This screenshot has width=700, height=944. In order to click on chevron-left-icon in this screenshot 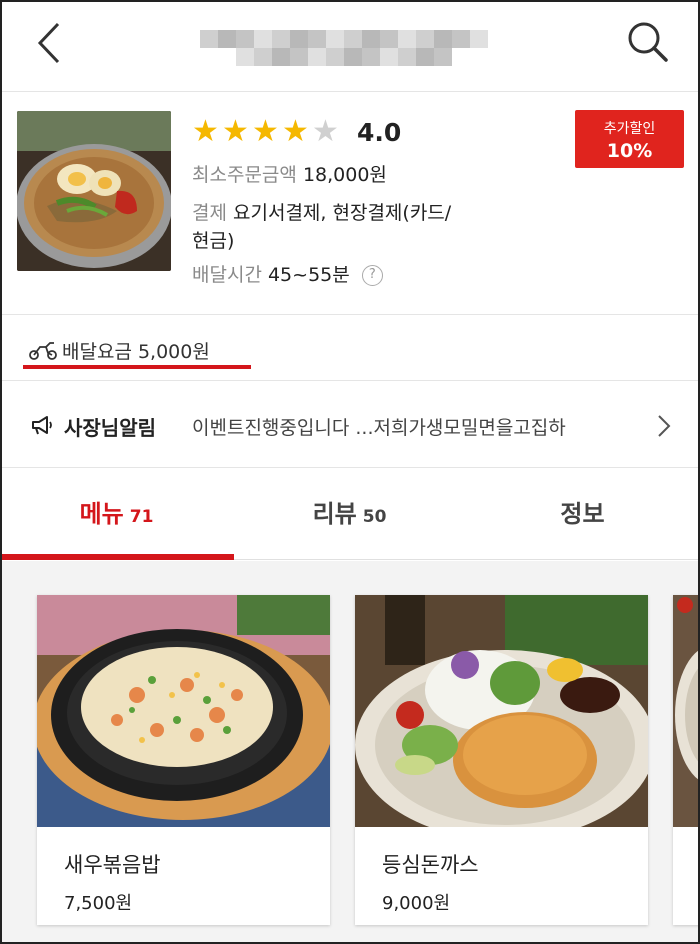, I will do `click(48, 43)`.